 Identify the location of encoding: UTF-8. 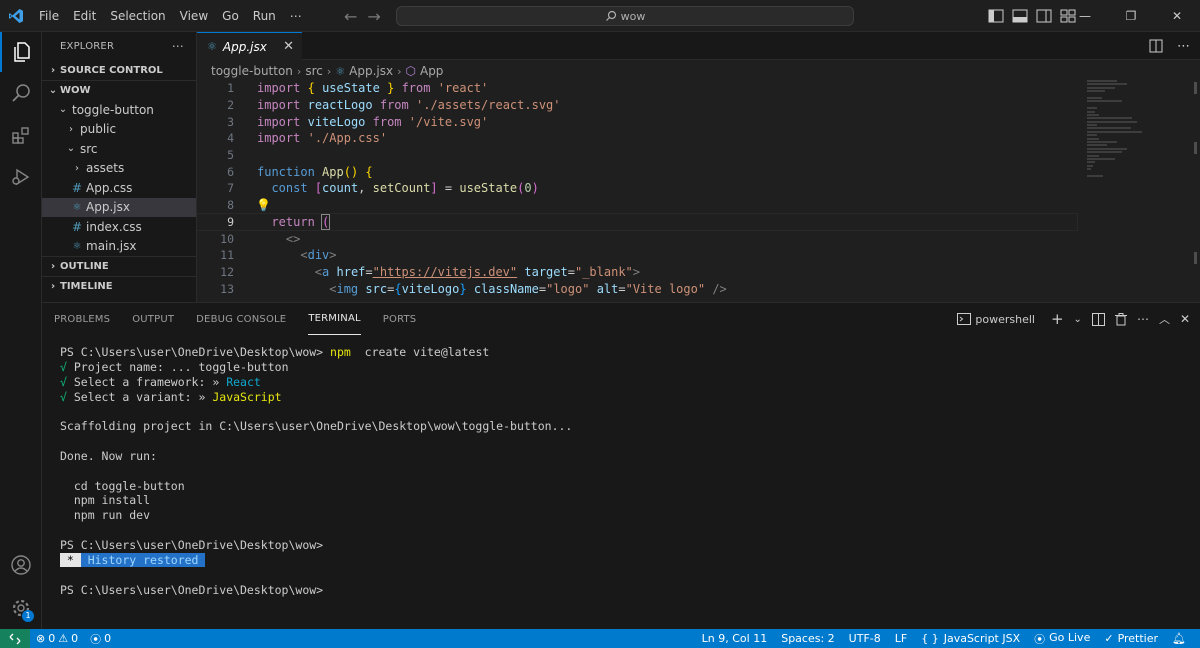
(865, 638).